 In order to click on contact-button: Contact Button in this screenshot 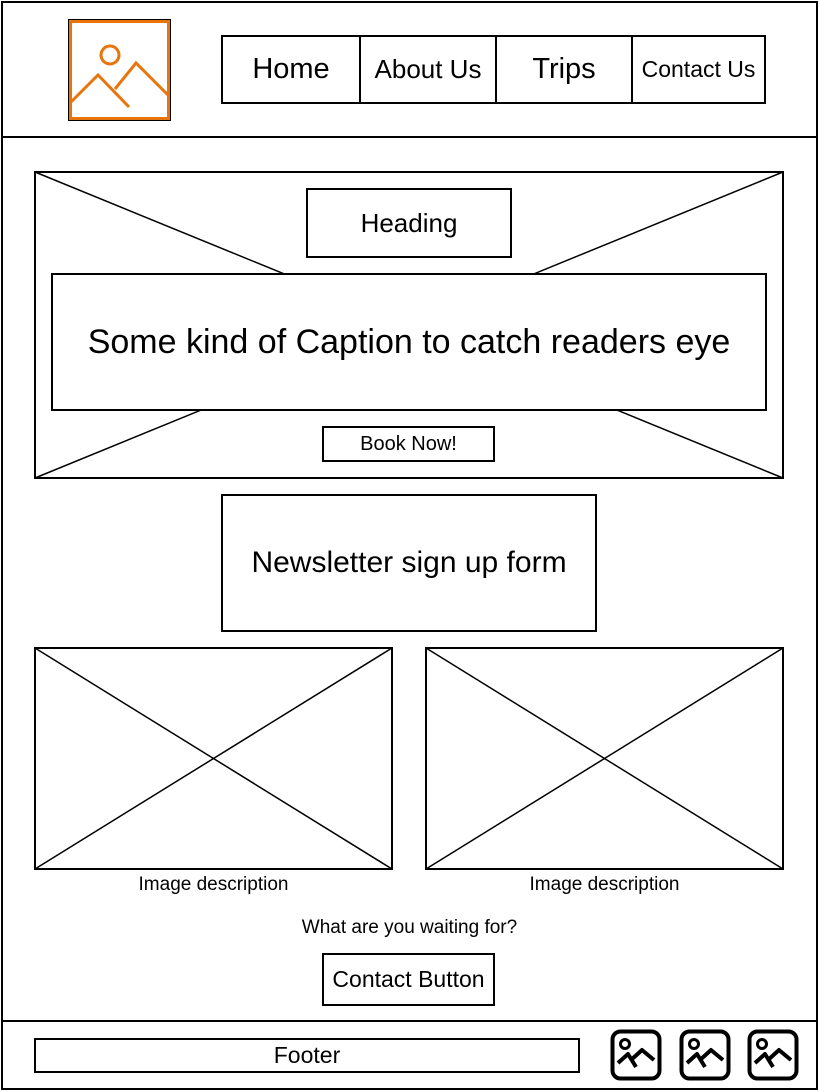, I will do `click(408, 979)`.